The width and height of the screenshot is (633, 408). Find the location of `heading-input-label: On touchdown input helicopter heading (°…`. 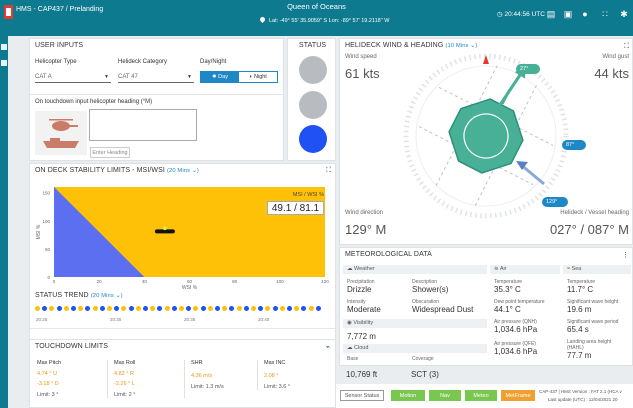

heading-input-label: On touchdown input helicopter heading (°… is located at coordinates (94, 102).